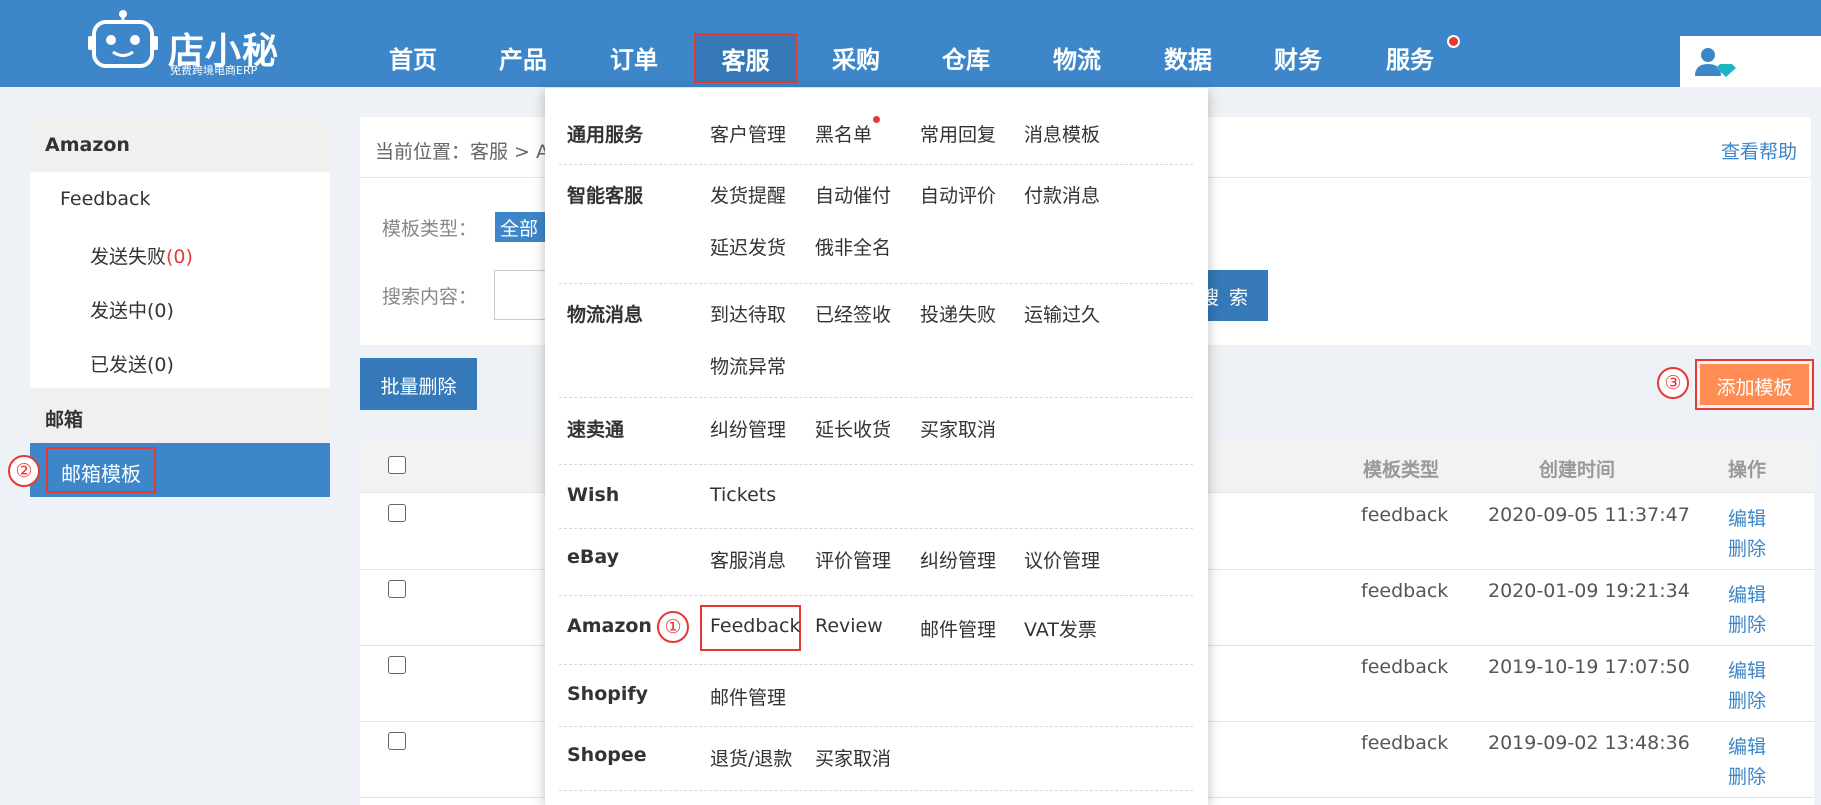 The height and width of the screenshot is (805, 1821). I want to click on dd-link-shopee-buyer-cancel: 买家取消, so click(853, 757).